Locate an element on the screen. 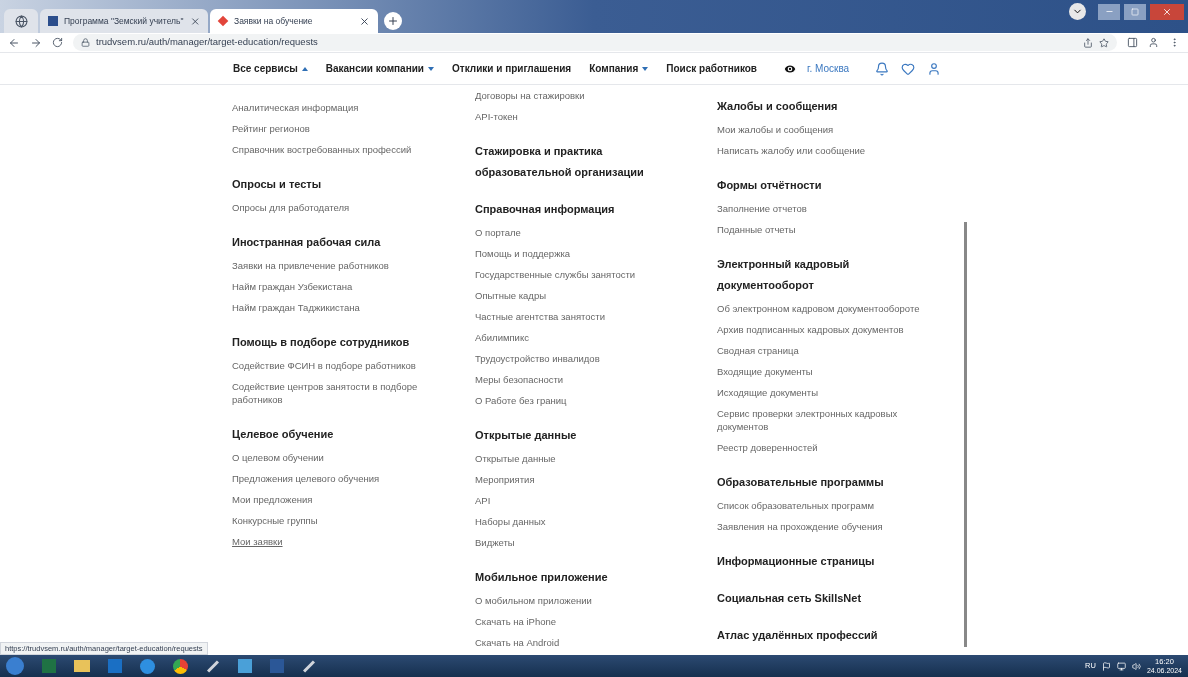 Image resolution: width=1188 pixels, height=677 pixels. browser-tab: Заявки на обучение is located at coordinates (294, 21).